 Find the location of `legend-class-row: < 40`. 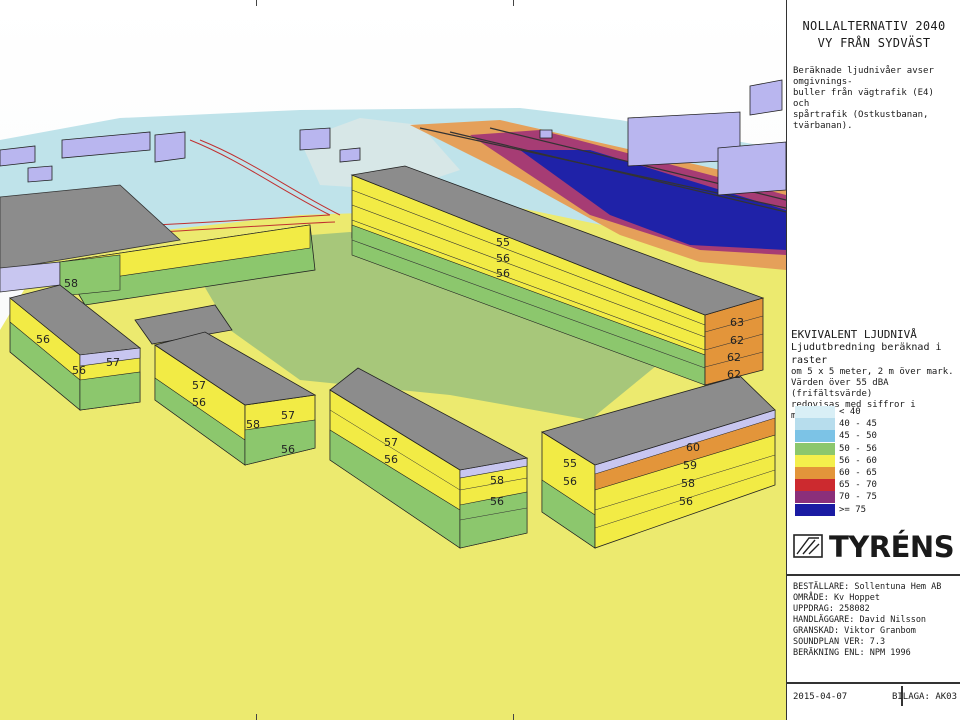

legend-class-row: < 40 is located at coordinates (875, 412).